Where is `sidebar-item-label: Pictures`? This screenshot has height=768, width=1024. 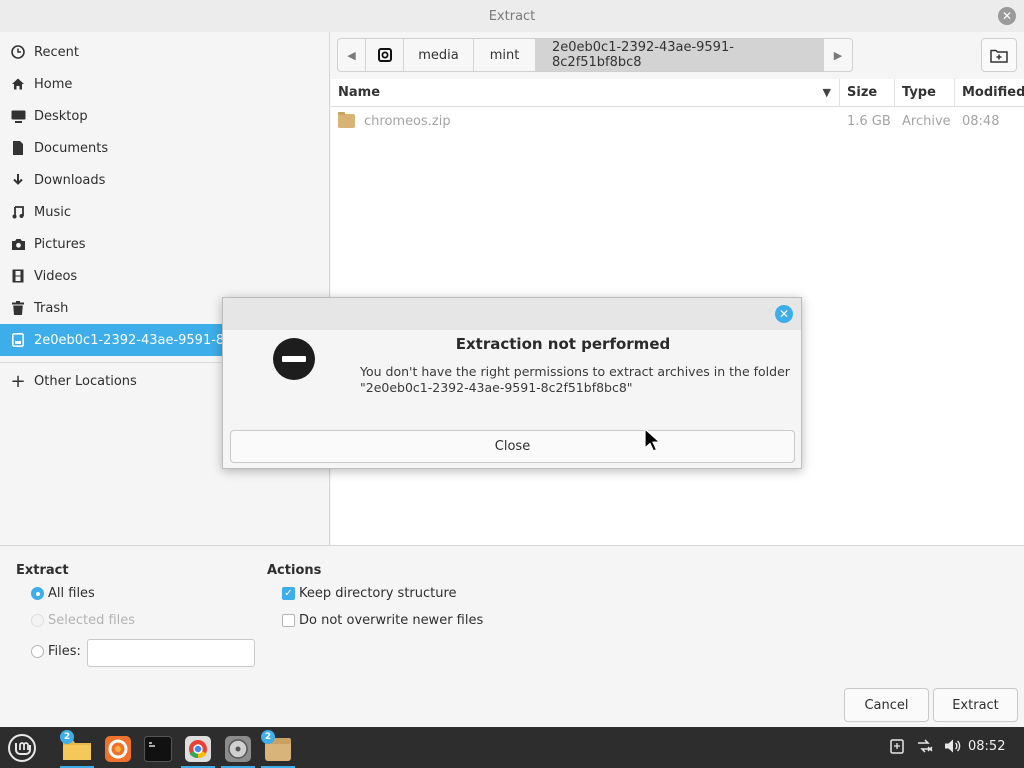
sidebar-item-label: Pictures is located at coordinates (60, 244).